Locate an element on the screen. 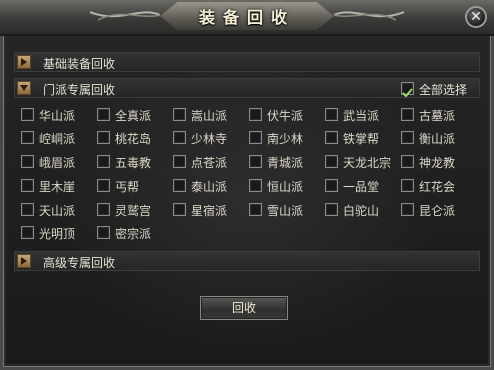 This screenshot has height=370, width=494. section-advanced-label: 高级专属回收 is located at coordinates (79, 263).